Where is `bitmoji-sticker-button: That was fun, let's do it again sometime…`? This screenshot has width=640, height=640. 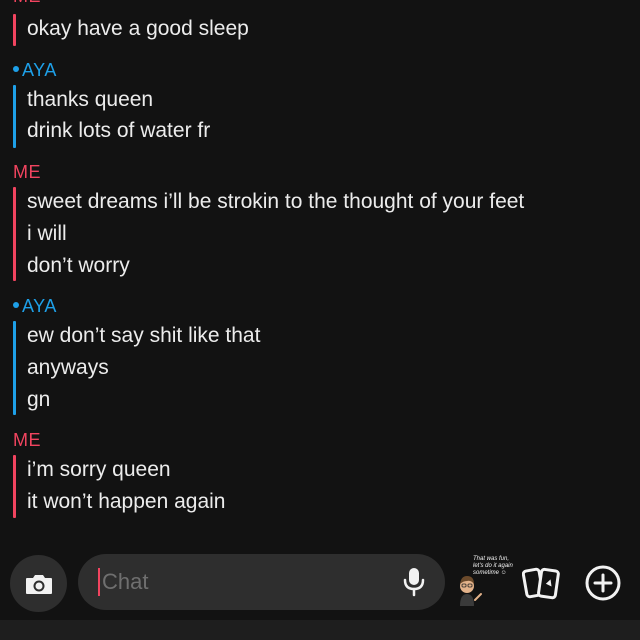 bitmoji-sticker-button: That was fun, let's do it again sometime… is located at coordinates (484, 582).